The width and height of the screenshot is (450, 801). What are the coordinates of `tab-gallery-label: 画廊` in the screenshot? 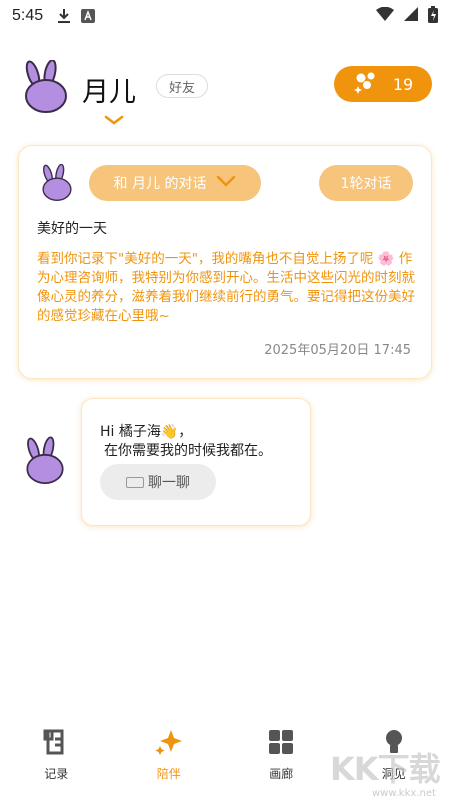 It's located at (281, 774).